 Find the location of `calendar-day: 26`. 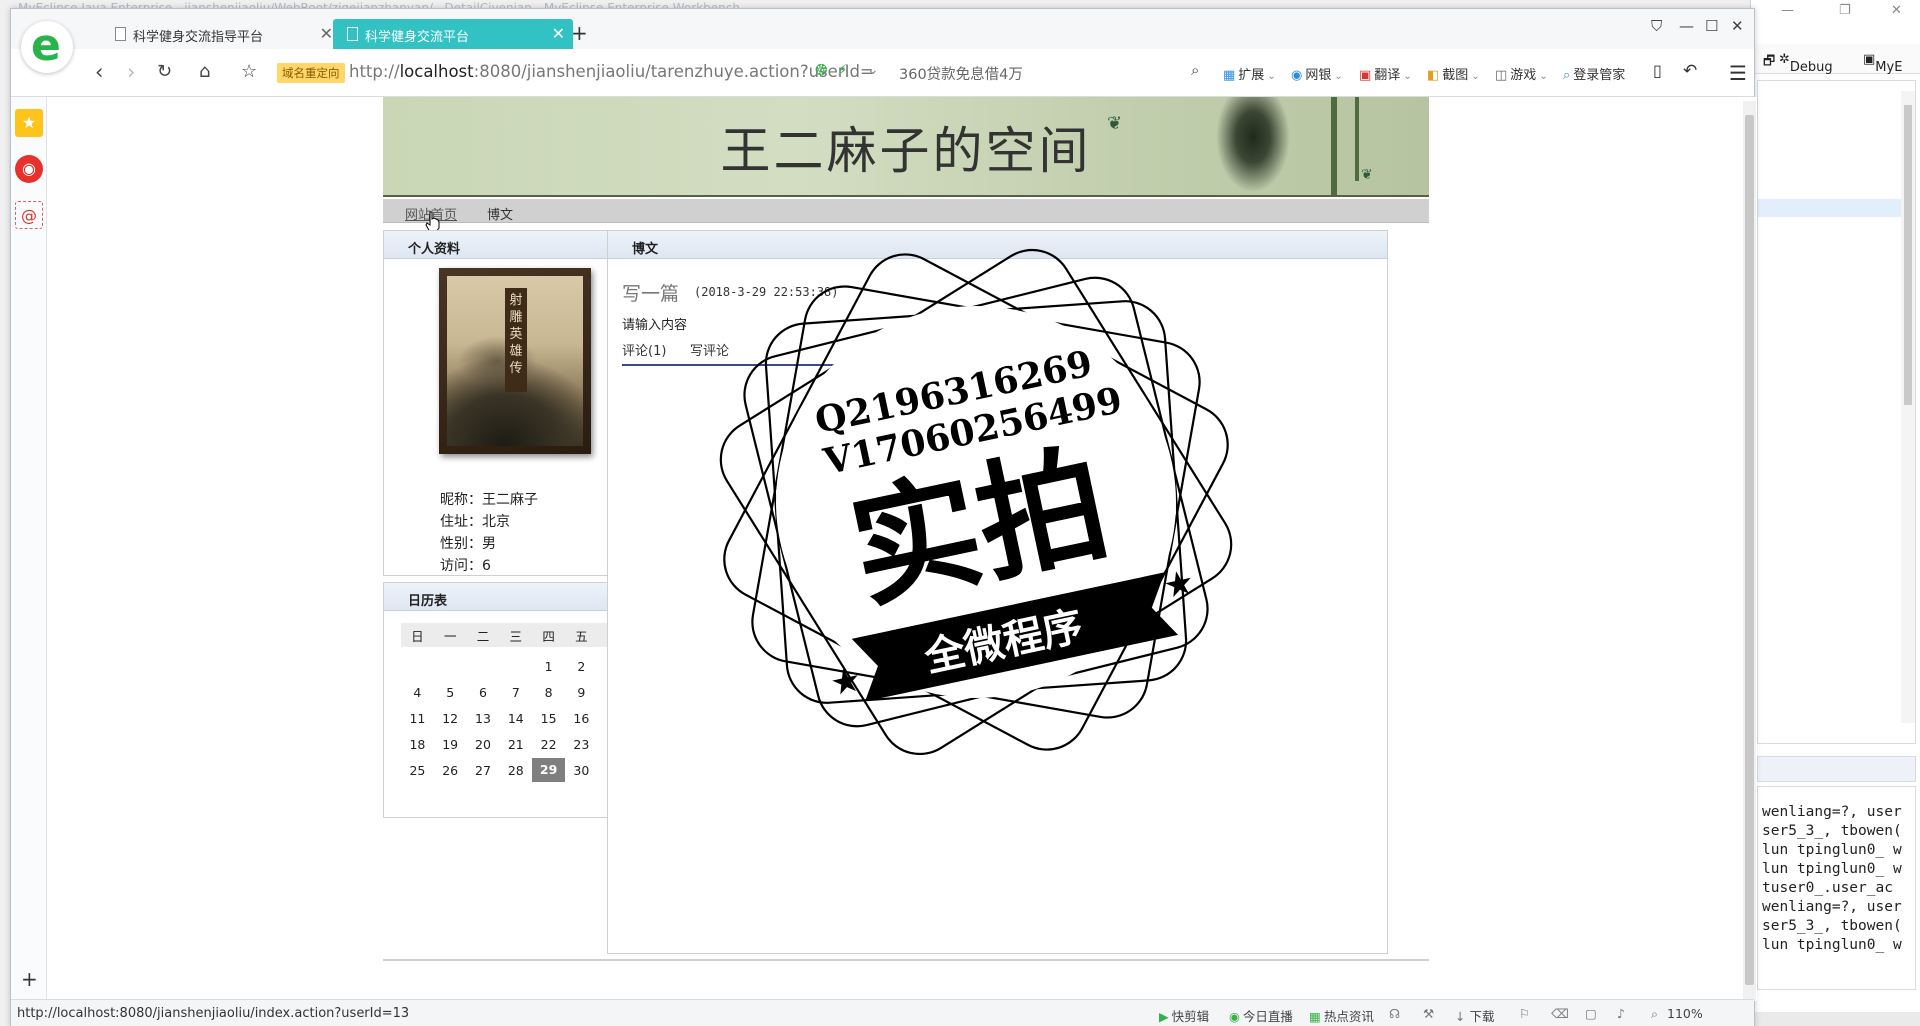

calendar-day: 26 is located at coordinates (450, 770).